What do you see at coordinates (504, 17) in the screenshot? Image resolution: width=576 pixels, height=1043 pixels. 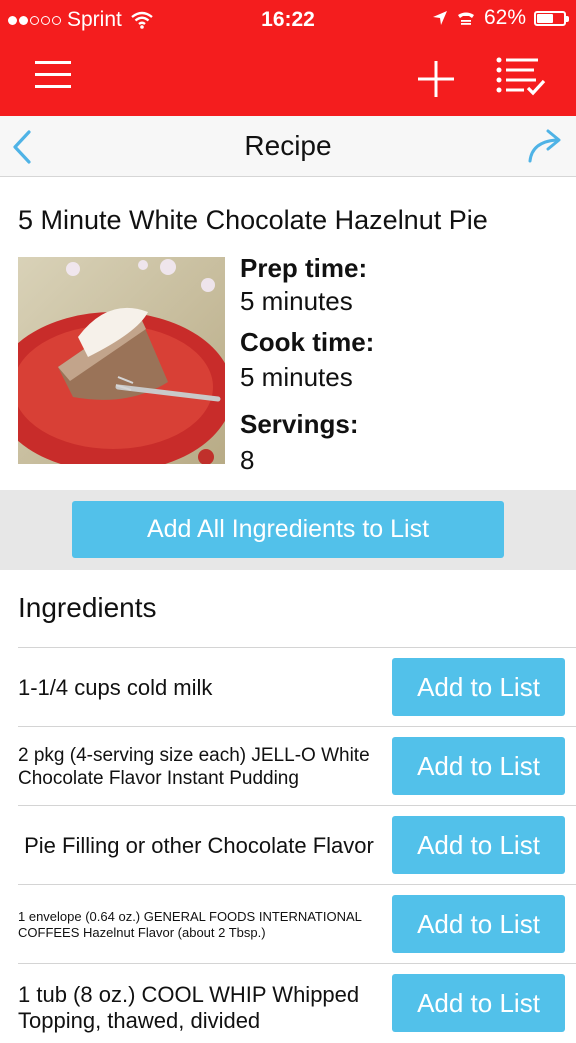 I see `battery-percent: 62%` at bounding box center [504, 17].